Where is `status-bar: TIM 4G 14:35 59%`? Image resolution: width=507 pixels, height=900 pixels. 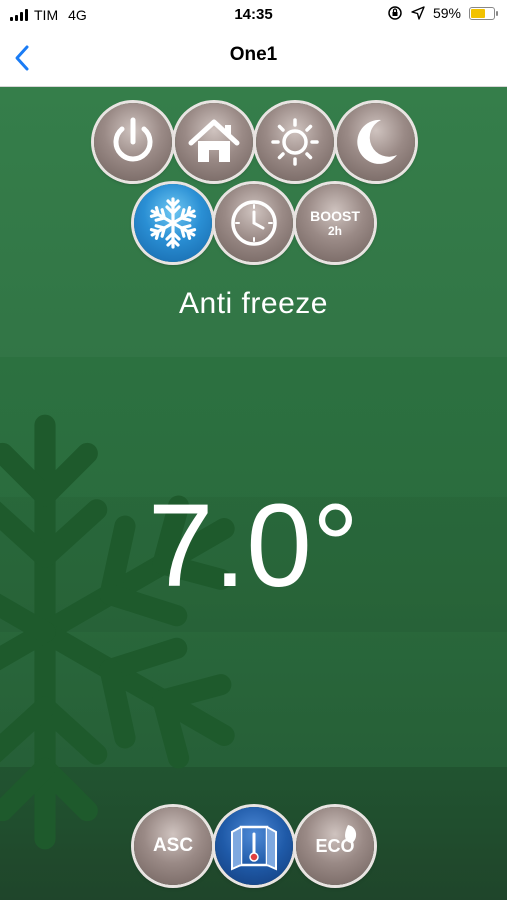
status-bar: TIM 4G 14:35 59% is located at coordinates (253, 15).